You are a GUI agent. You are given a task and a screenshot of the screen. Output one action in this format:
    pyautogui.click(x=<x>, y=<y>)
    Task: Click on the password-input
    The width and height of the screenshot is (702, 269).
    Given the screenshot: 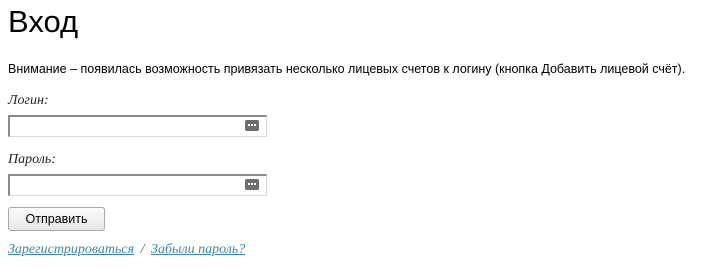 What is the action you would take?
    pyautogui.click(x=137, y=185)
    